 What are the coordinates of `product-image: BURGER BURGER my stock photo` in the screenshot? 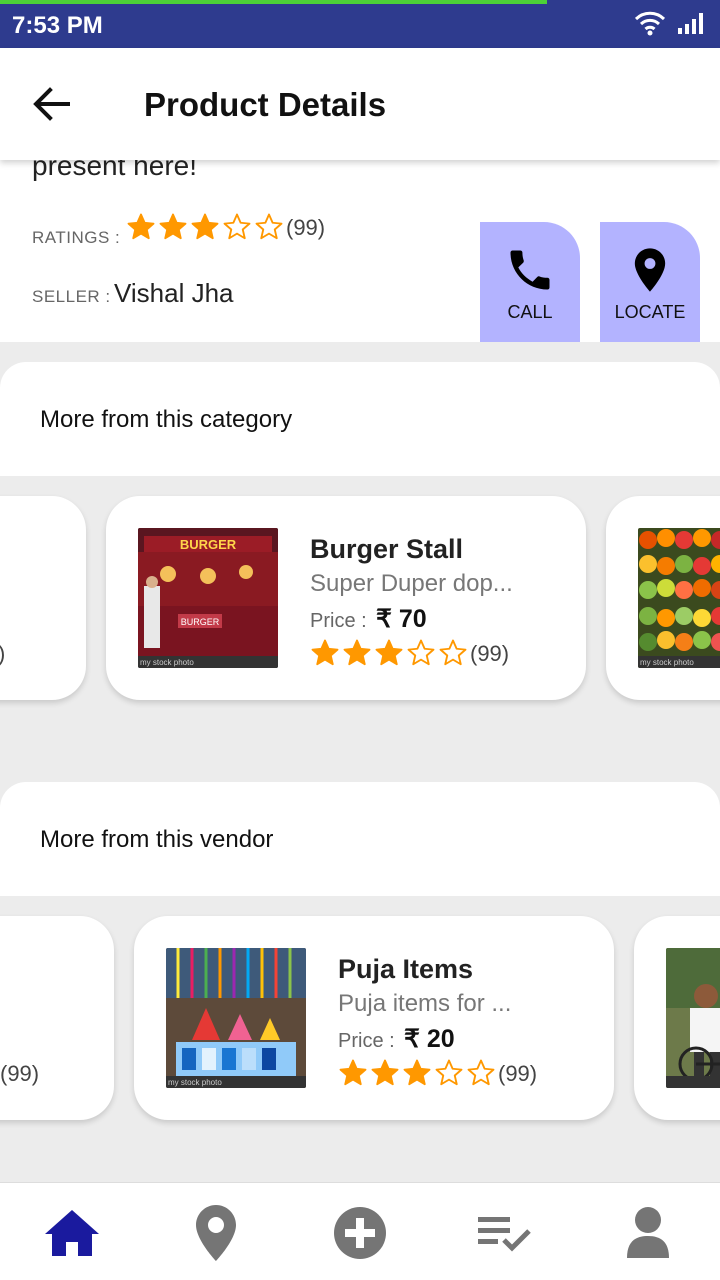 It's located at (208, 598).